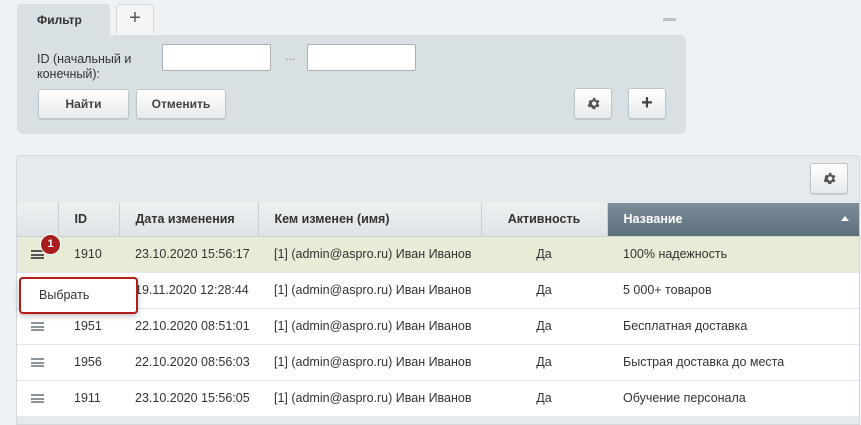 The image size is (861, 425). Describe the element at coordinates (135, 18) in the screenshot. I see `add-filter-tab-button: +` at that location.